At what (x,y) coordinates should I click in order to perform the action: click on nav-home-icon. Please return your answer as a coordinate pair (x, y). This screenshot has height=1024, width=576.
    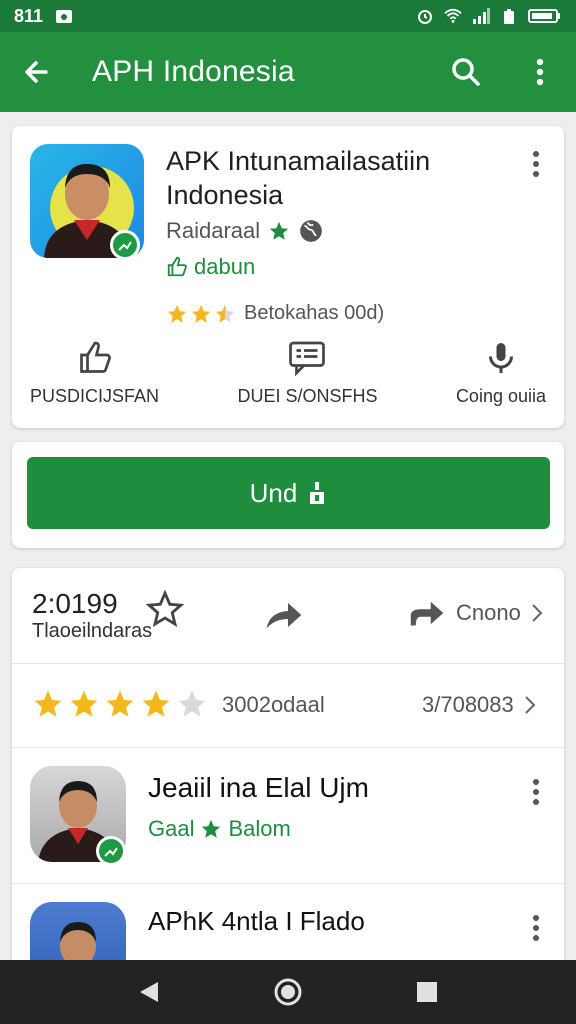
    Looking at the image, I should click on (288, 992).